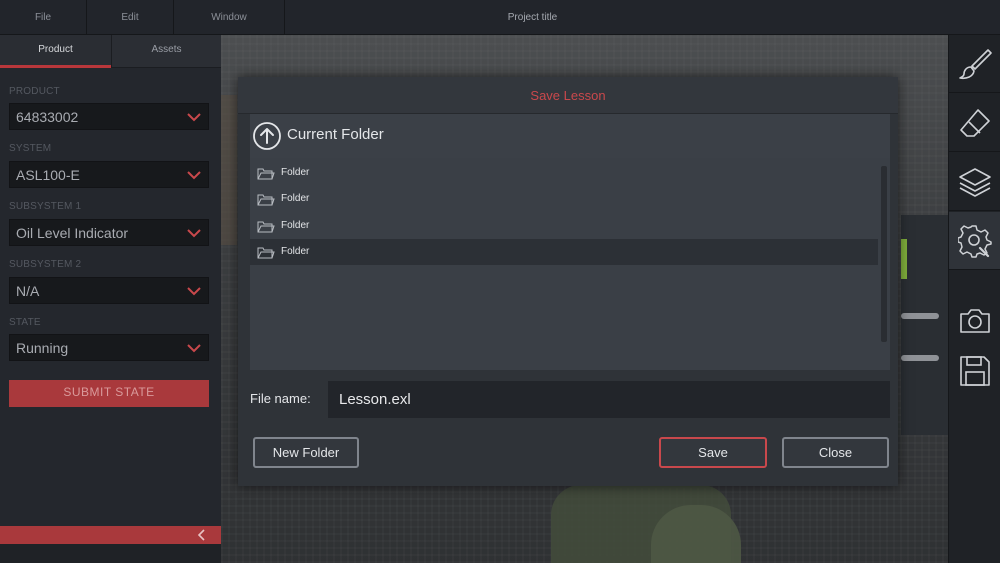 The image size is (1000, 563). What do you see at coordinates (713, 452) in the screenshot?
I see `save-button: Save` at bounding box center [713, 452].